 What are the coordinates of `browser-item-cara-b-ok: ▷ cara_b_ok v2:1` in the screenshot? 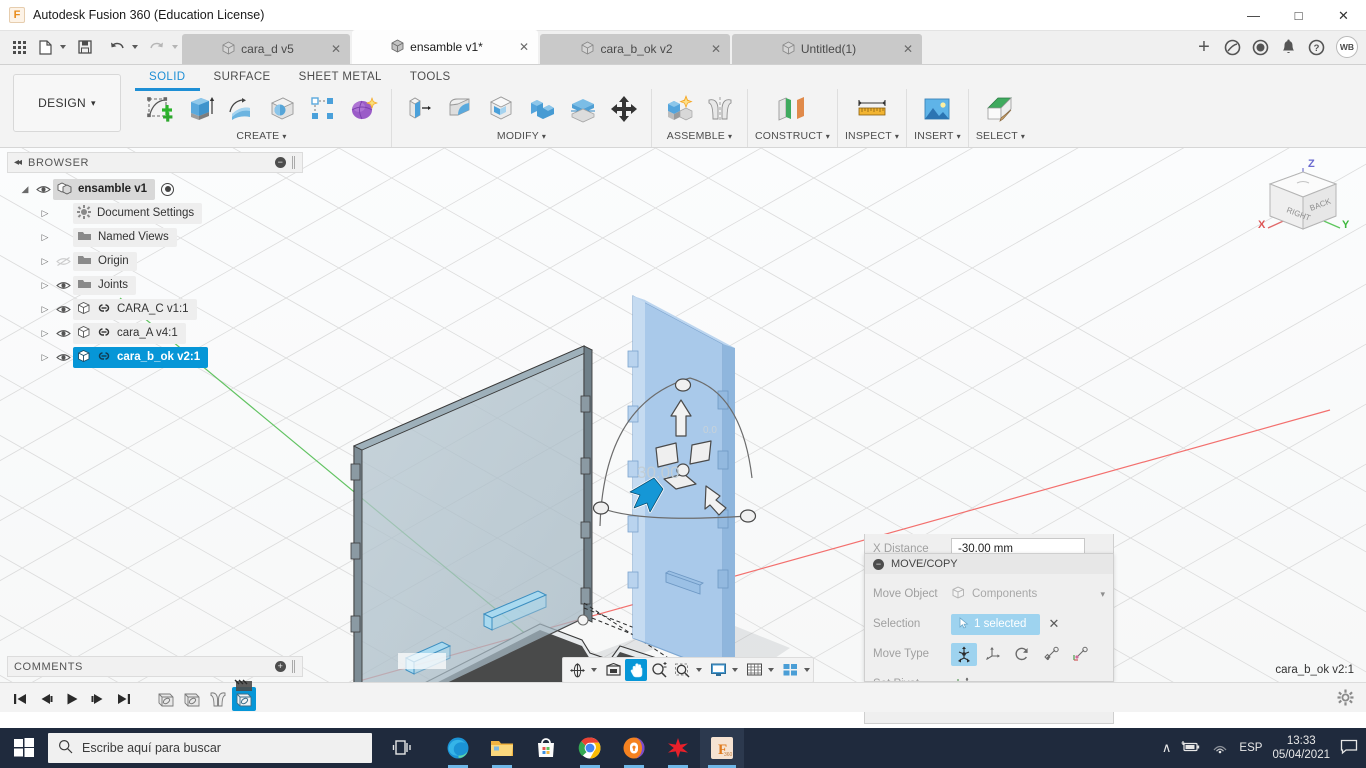 It's located at (155, 357).